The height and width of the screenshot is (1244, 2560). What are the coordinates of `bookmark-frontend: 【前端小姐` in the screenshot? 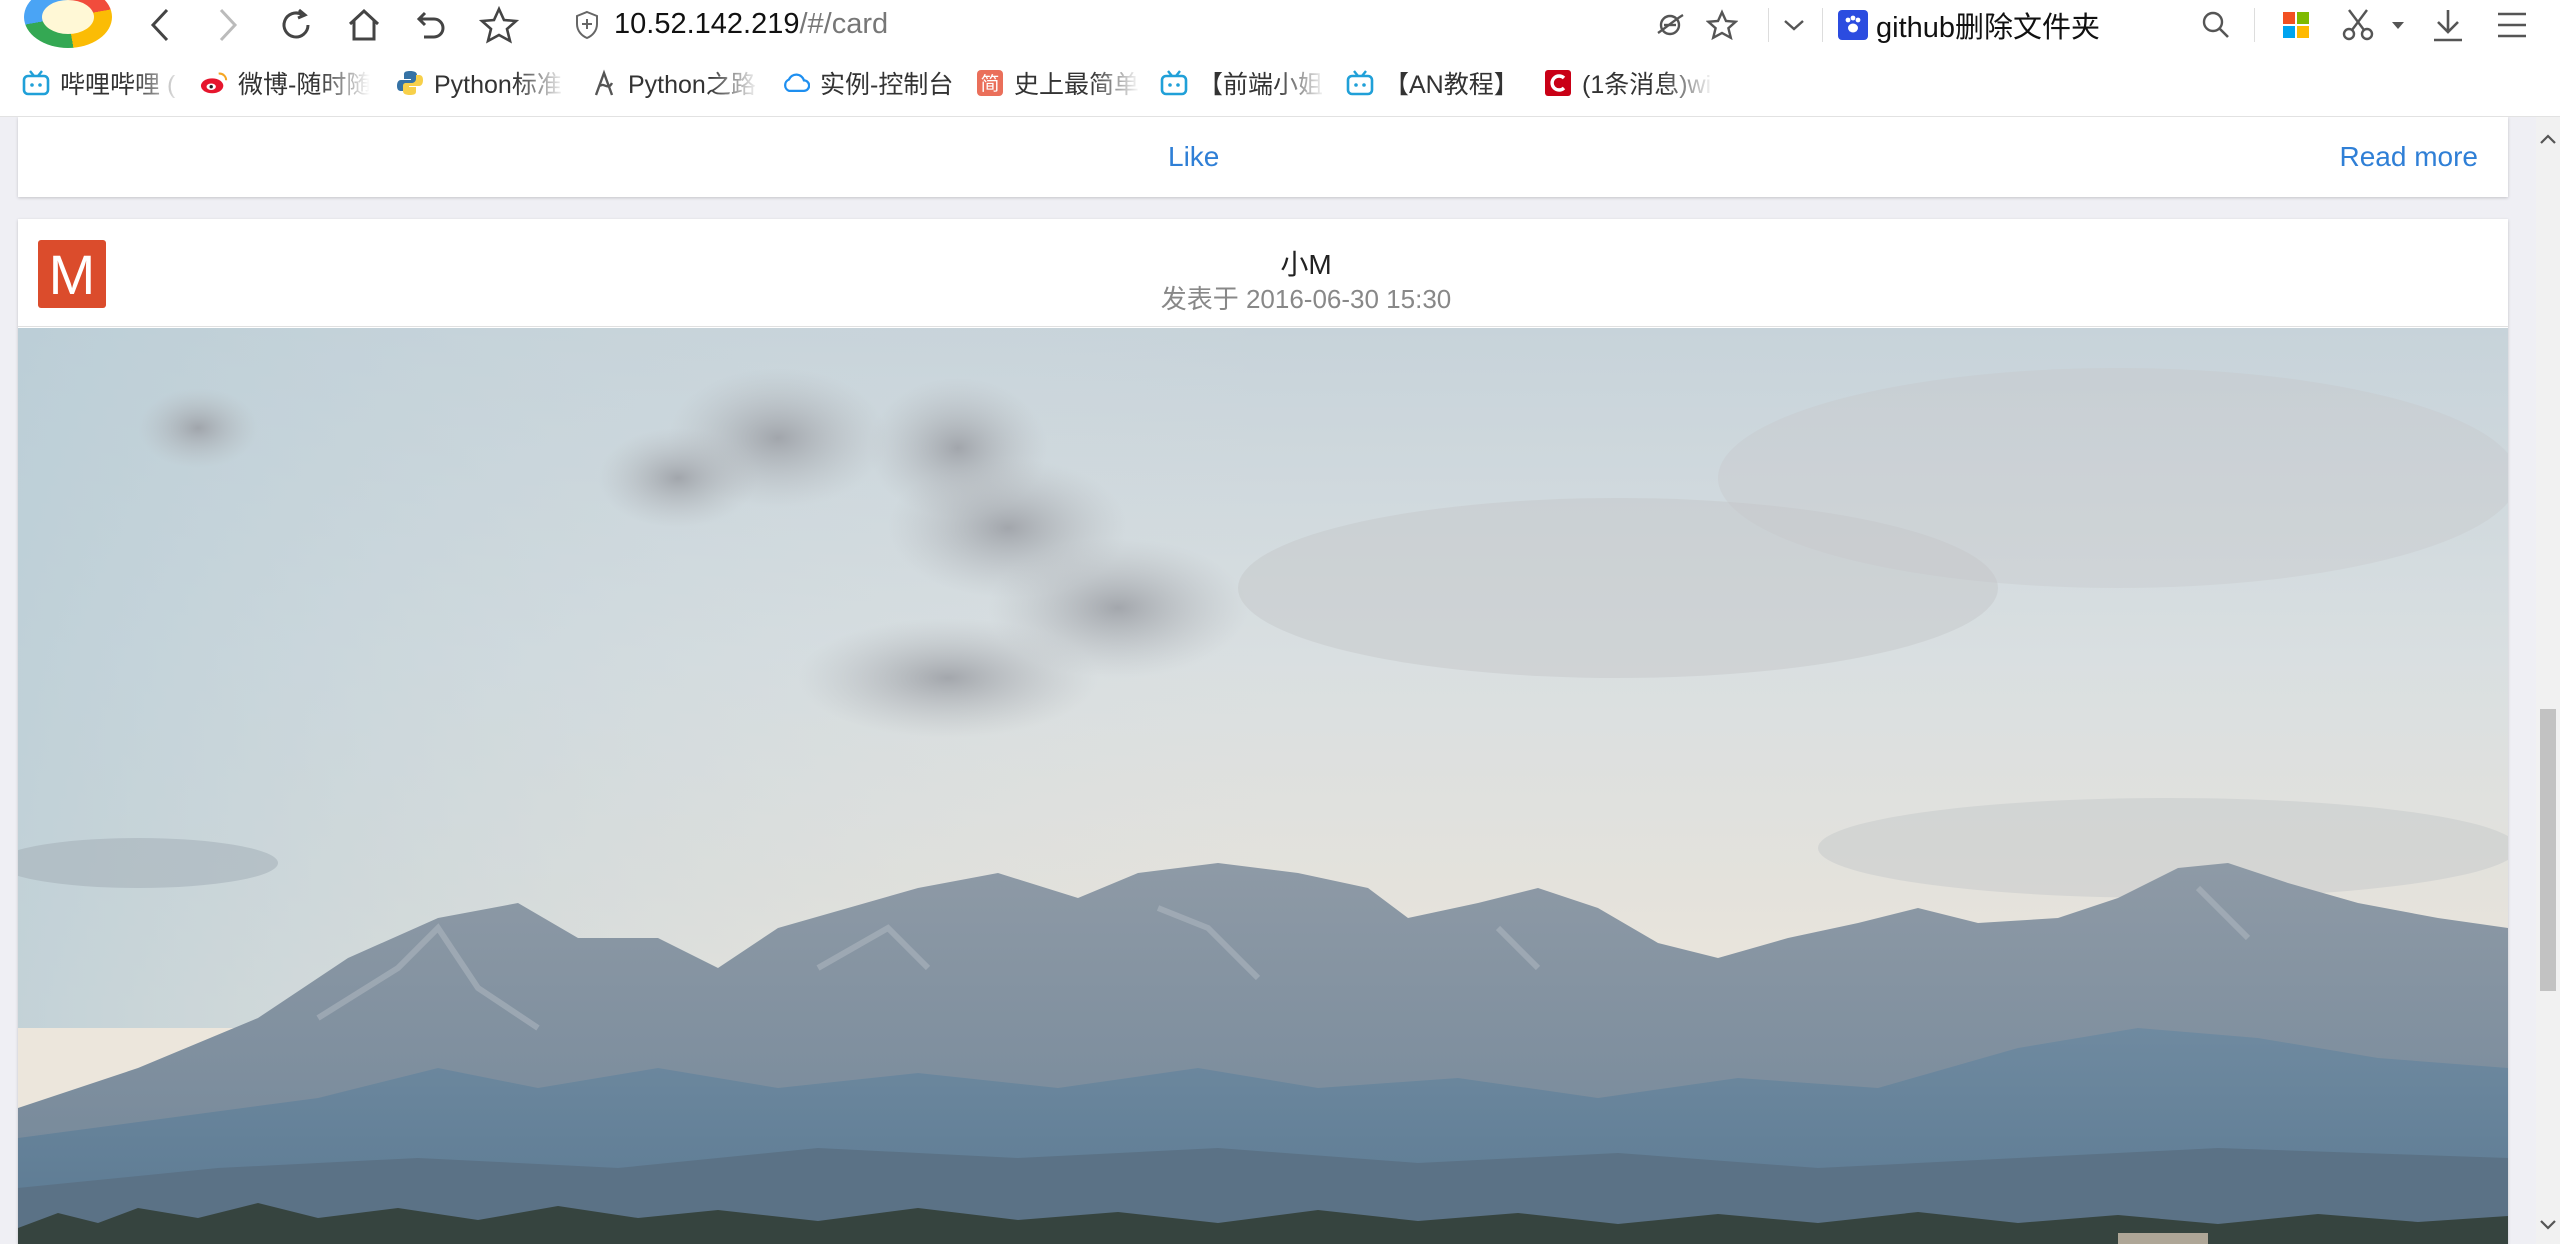 It's located at (1243, 83).